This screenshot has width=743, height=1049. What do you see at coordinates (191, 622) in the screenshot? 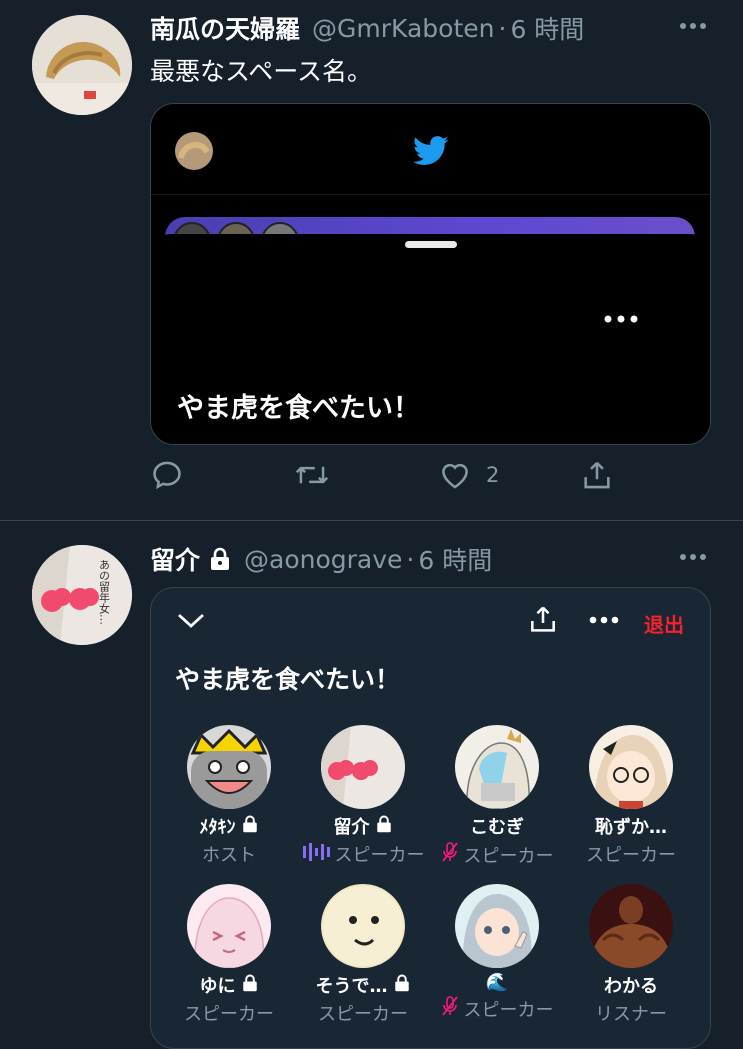
I see `chevron-down-icon` at bounding box center [191, 622].